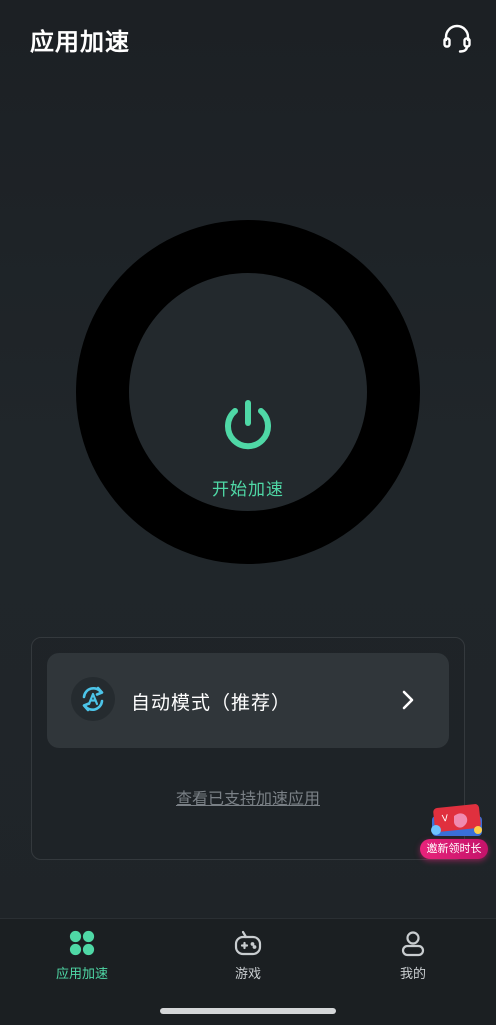  I want to click on nav-label: 应用加速, so click(81, 974).